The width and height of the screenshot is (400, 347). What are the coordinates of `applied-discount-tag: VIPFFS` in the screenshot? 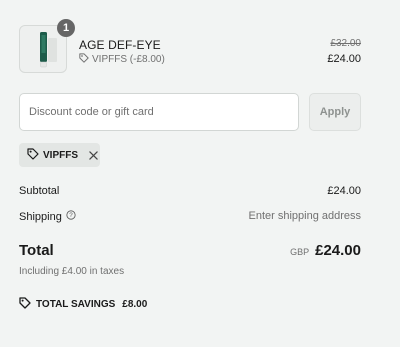 It's located at (59, 155).